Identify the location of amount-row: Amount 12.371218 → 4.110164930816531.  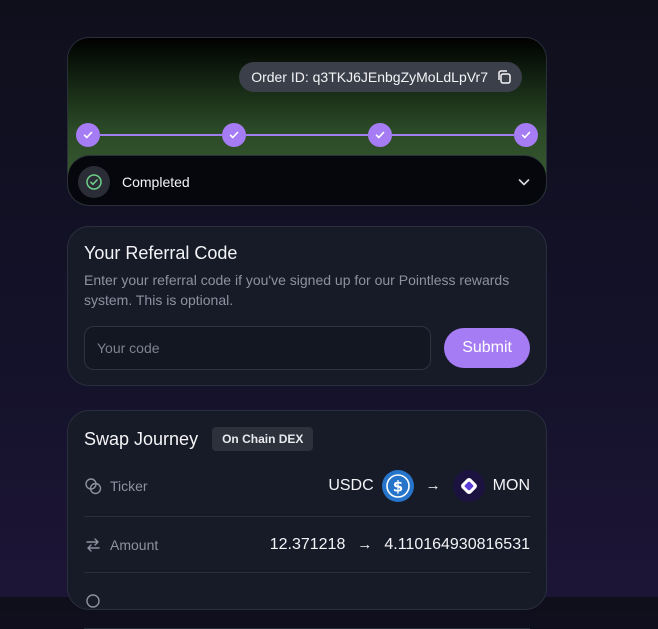
(307, 545).